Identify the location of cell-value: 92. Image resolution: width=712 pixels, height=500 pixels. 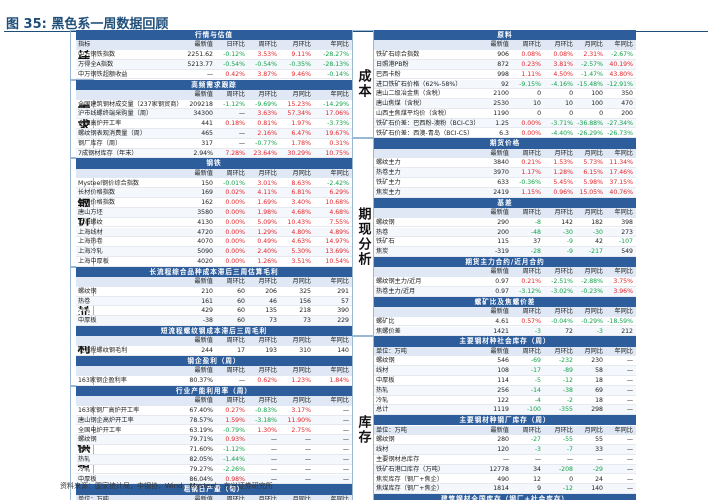
(505, 84).